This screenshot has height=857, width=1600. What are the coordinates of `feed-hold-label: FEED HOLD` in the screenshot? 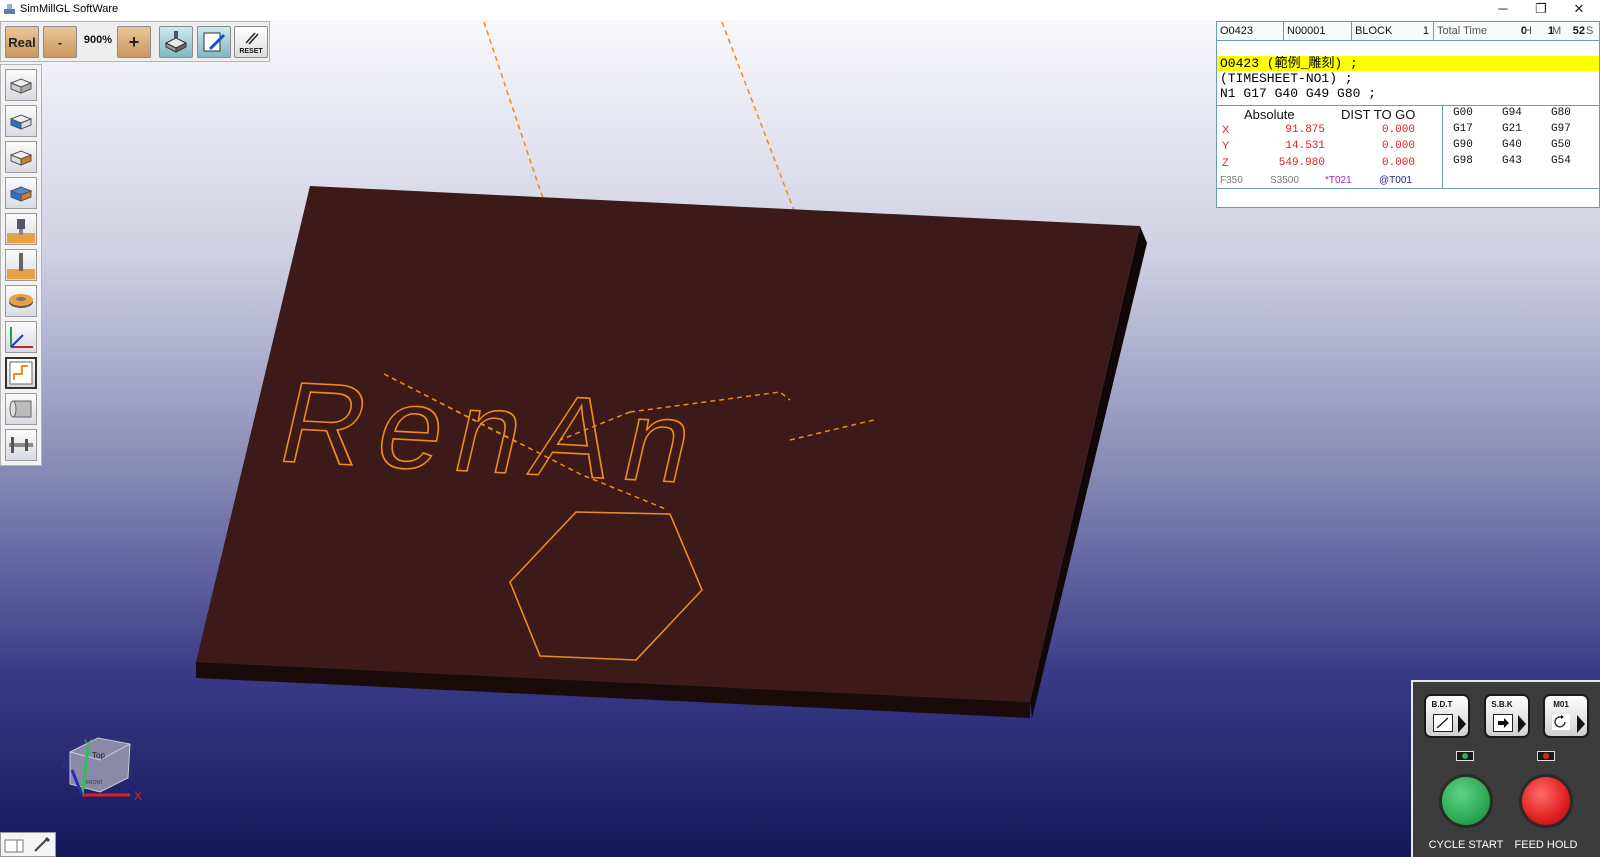 It's located at (1546, 845).